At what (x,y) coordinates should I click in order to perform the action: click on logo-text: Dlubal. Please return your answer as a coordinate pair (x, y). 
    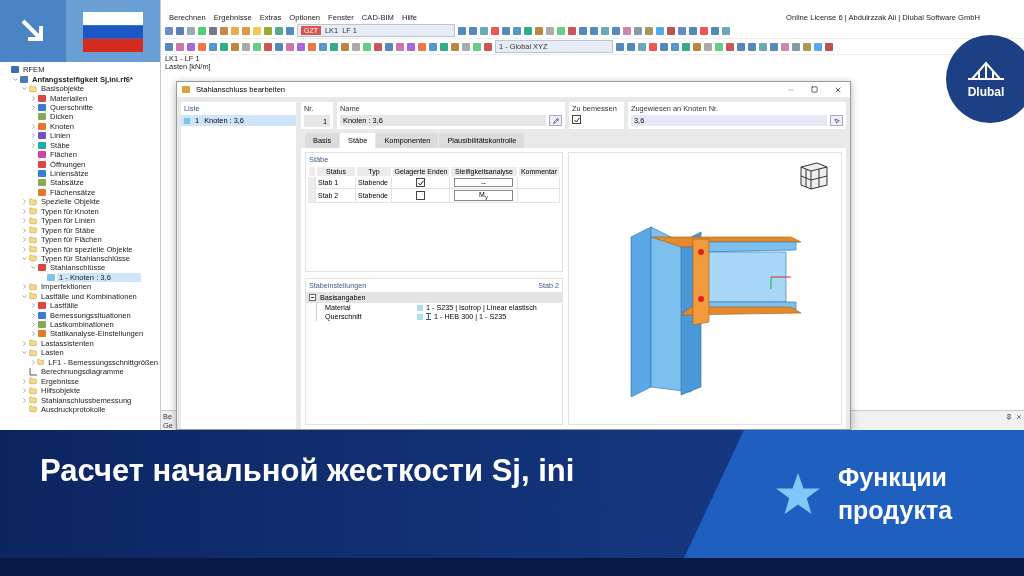
    Looking at the image, I should click on (986, 92).